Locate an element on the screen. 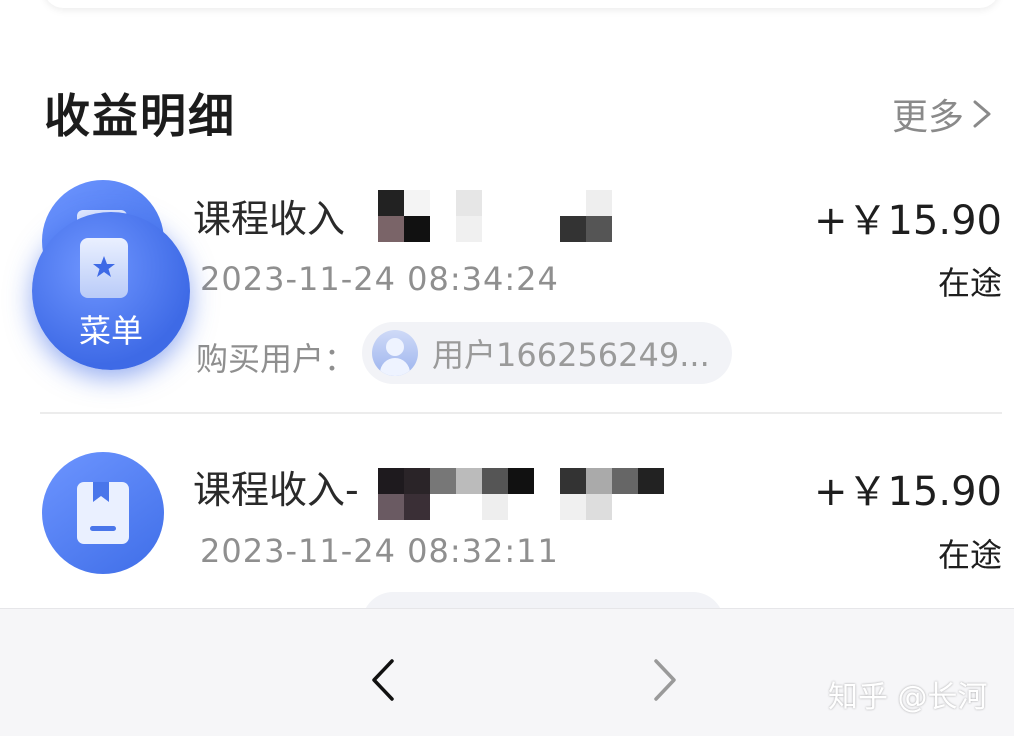 The height and width of the screenshot is (736, 1014). star-card-icon is located at coordinates (104, 268).